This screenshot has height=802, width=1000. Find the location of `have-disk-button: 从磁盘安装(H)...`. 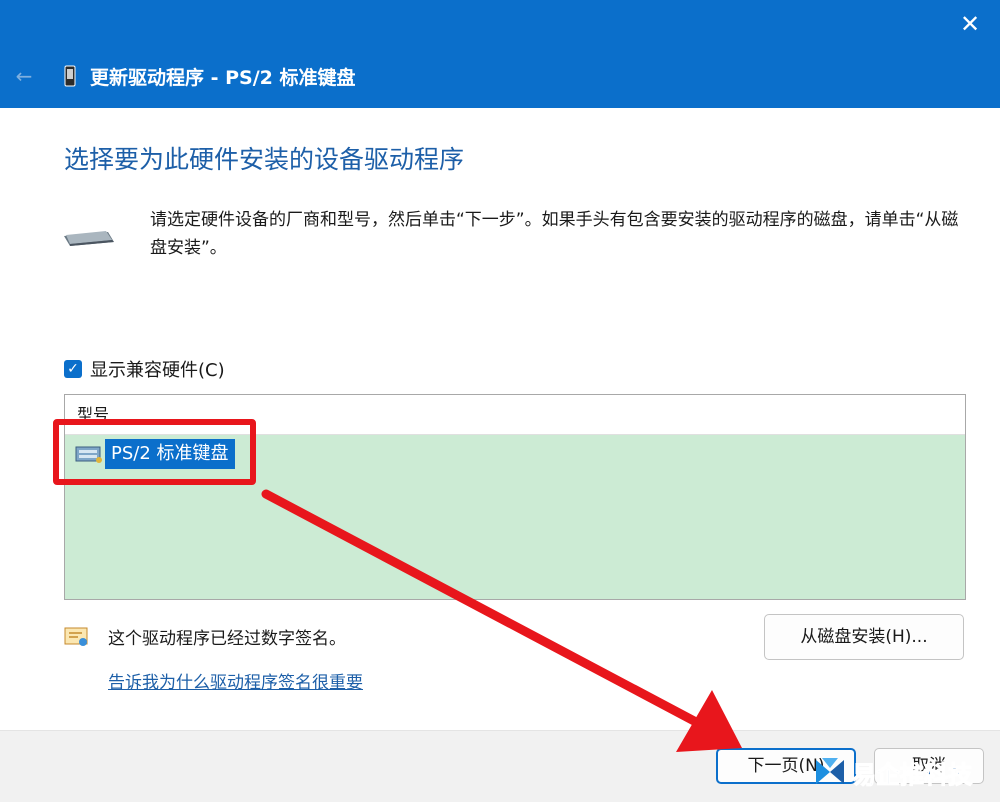

have-disk-button: 从磁盘安装(H)... is located at coordinates (864, 637).